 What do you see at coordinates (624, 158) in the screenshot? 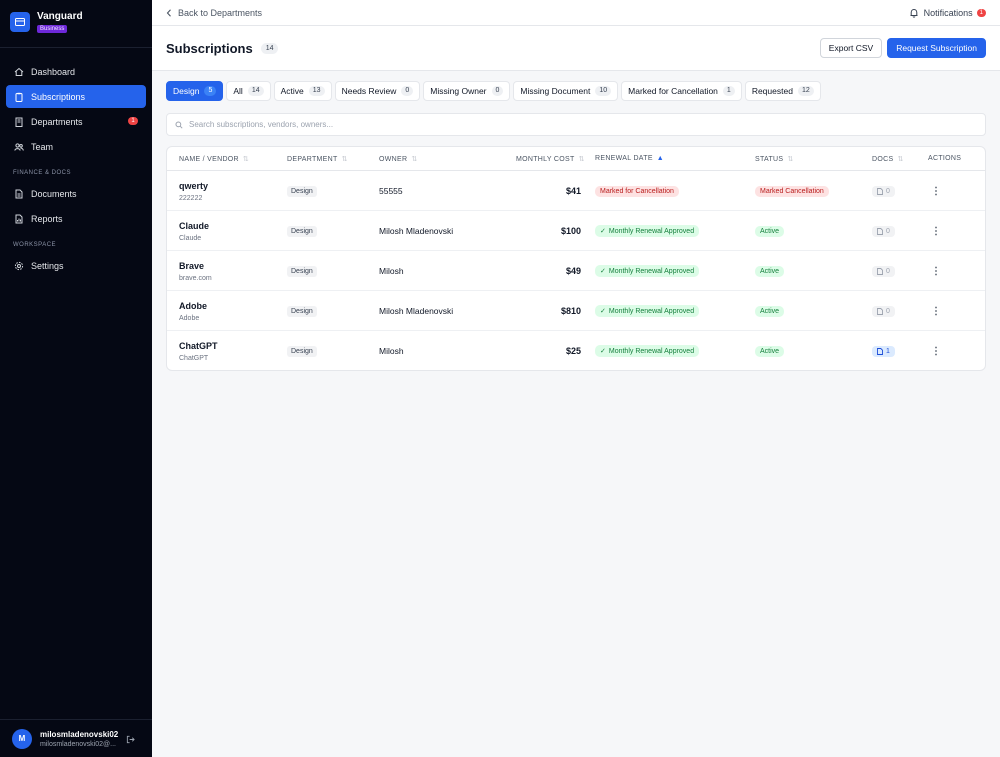
I see `column-label: RENEWAL DATE` at bounding box center [624, 158].